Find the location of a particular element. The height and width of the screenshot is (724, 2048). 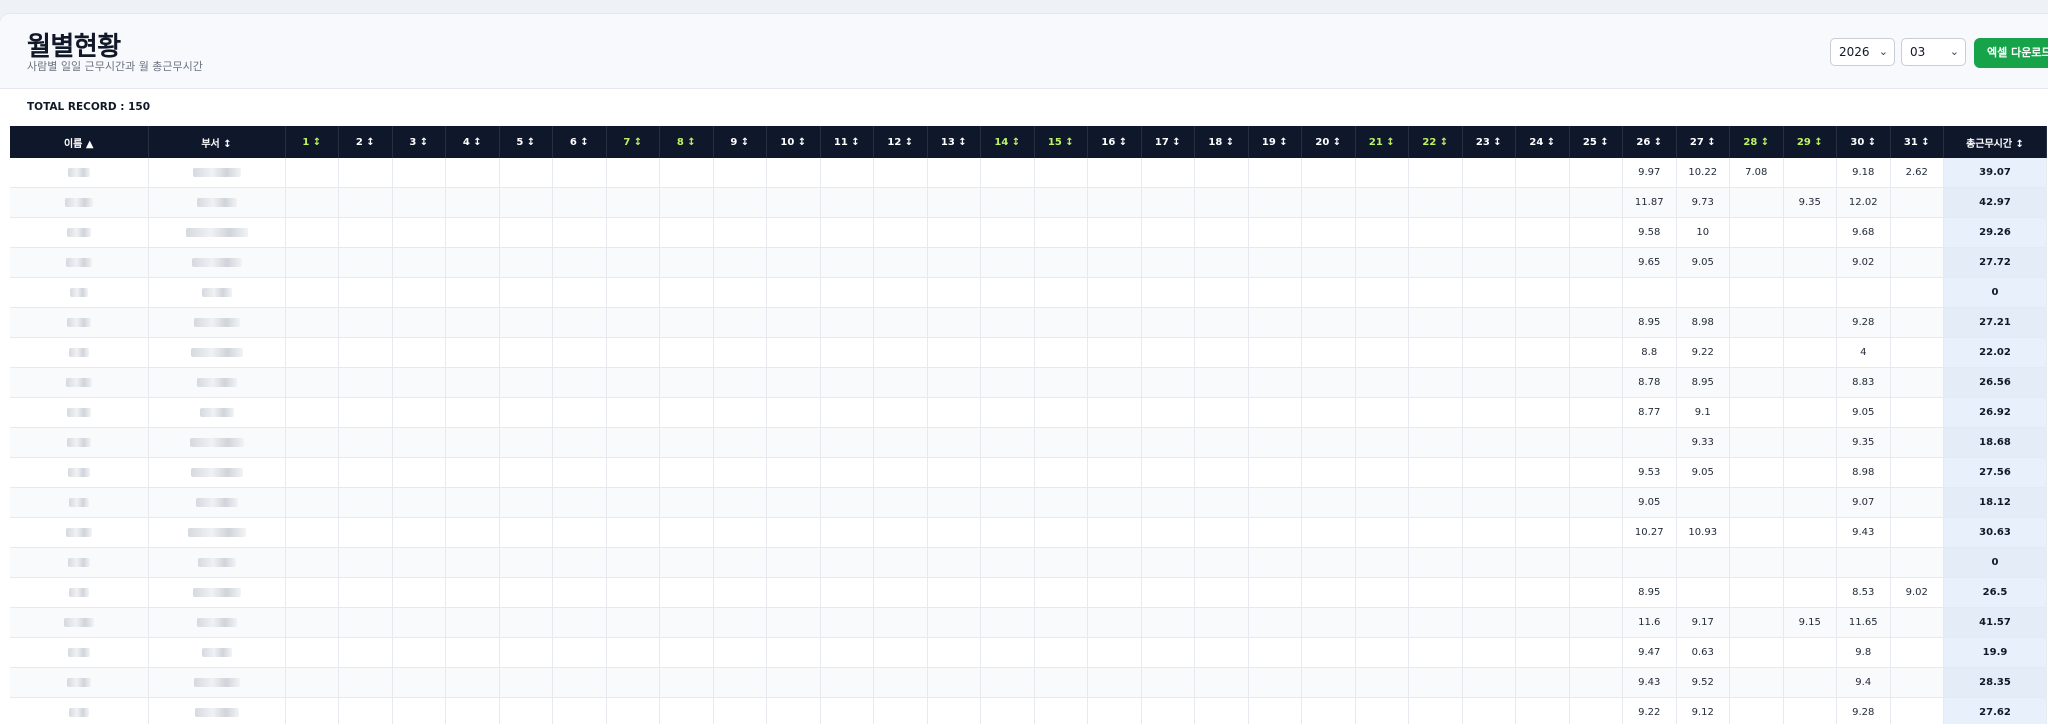

column-header-day-31: 31 ↕ is located at coordinates (1917, 142).